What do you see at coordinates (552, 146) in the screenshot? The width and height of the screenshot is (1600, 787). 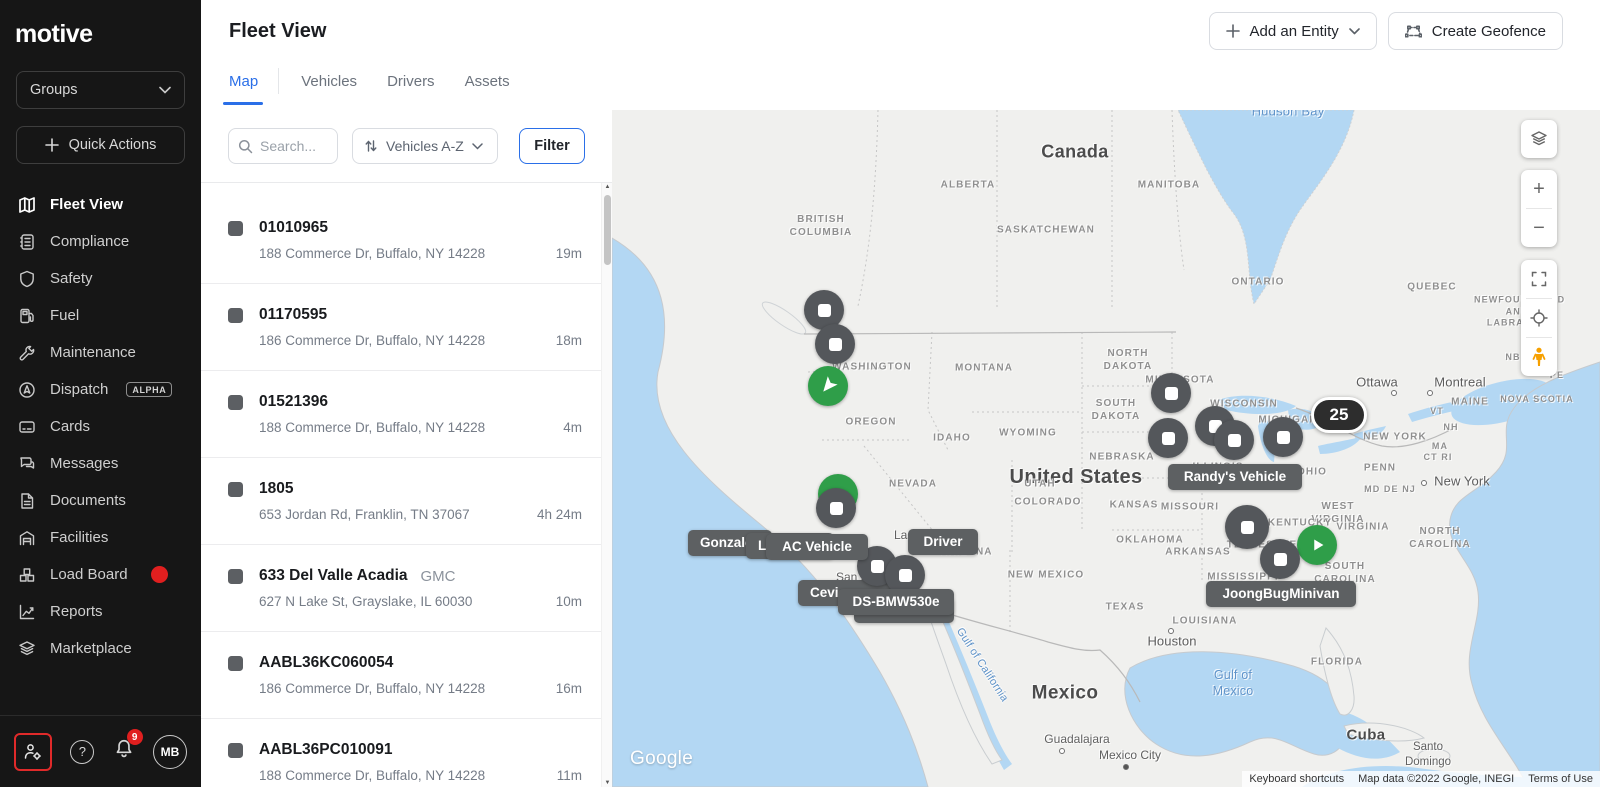 I see `filter-button: Filter` at bounding box center [552, 146].